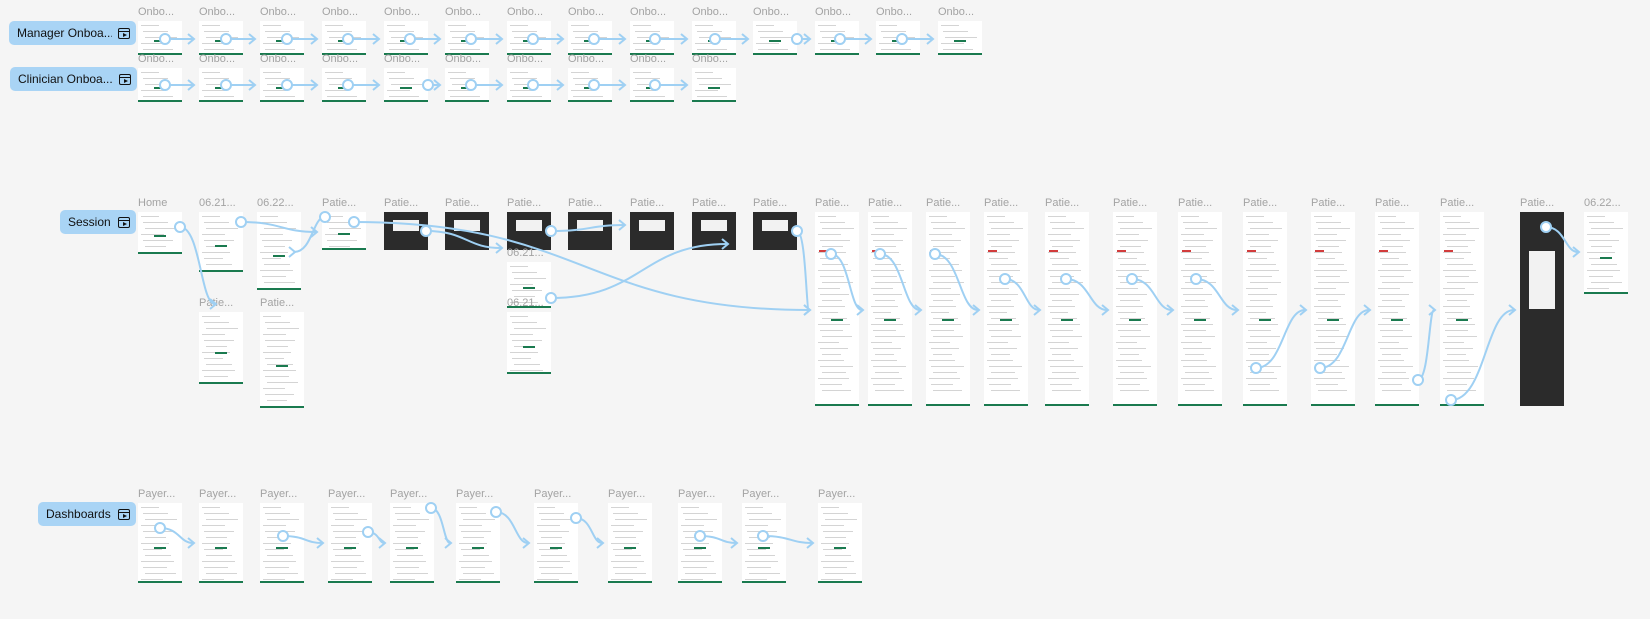 The image size is (1650, 619). Describe the element at coordinates (590, 87) in the screenshot. I see `thumbnail-button` at that location.